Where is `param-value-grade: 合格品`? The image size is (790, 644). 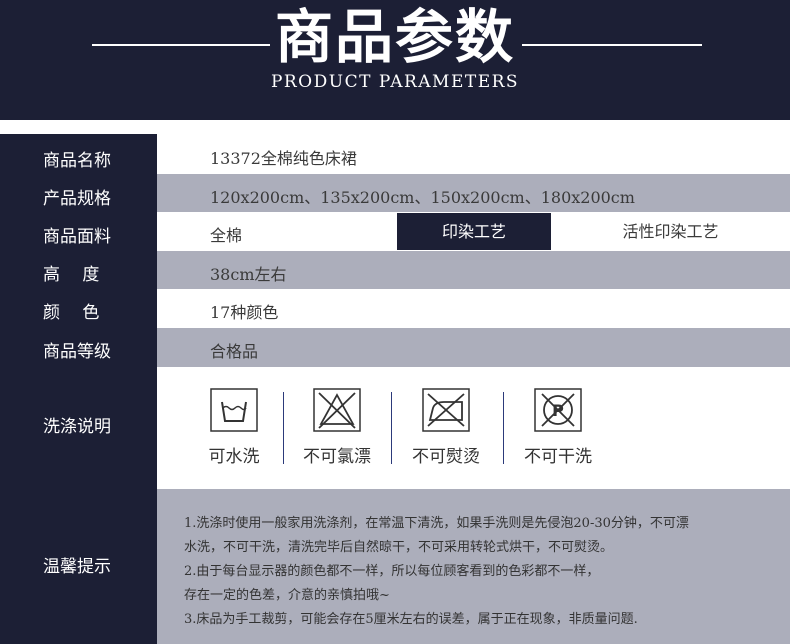
param-value-grade: 合格品 is located at coordinates (234, 351).